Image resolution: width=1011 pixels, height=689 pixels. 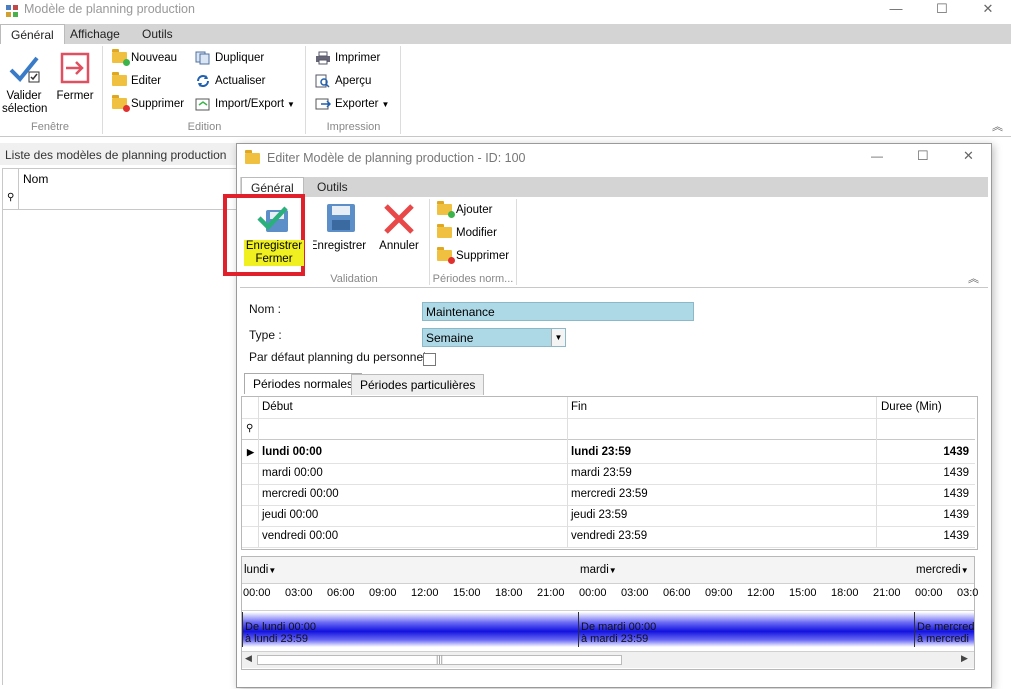 I want to click on nouveau-button: Nouveau, so click(x=144, y=58).